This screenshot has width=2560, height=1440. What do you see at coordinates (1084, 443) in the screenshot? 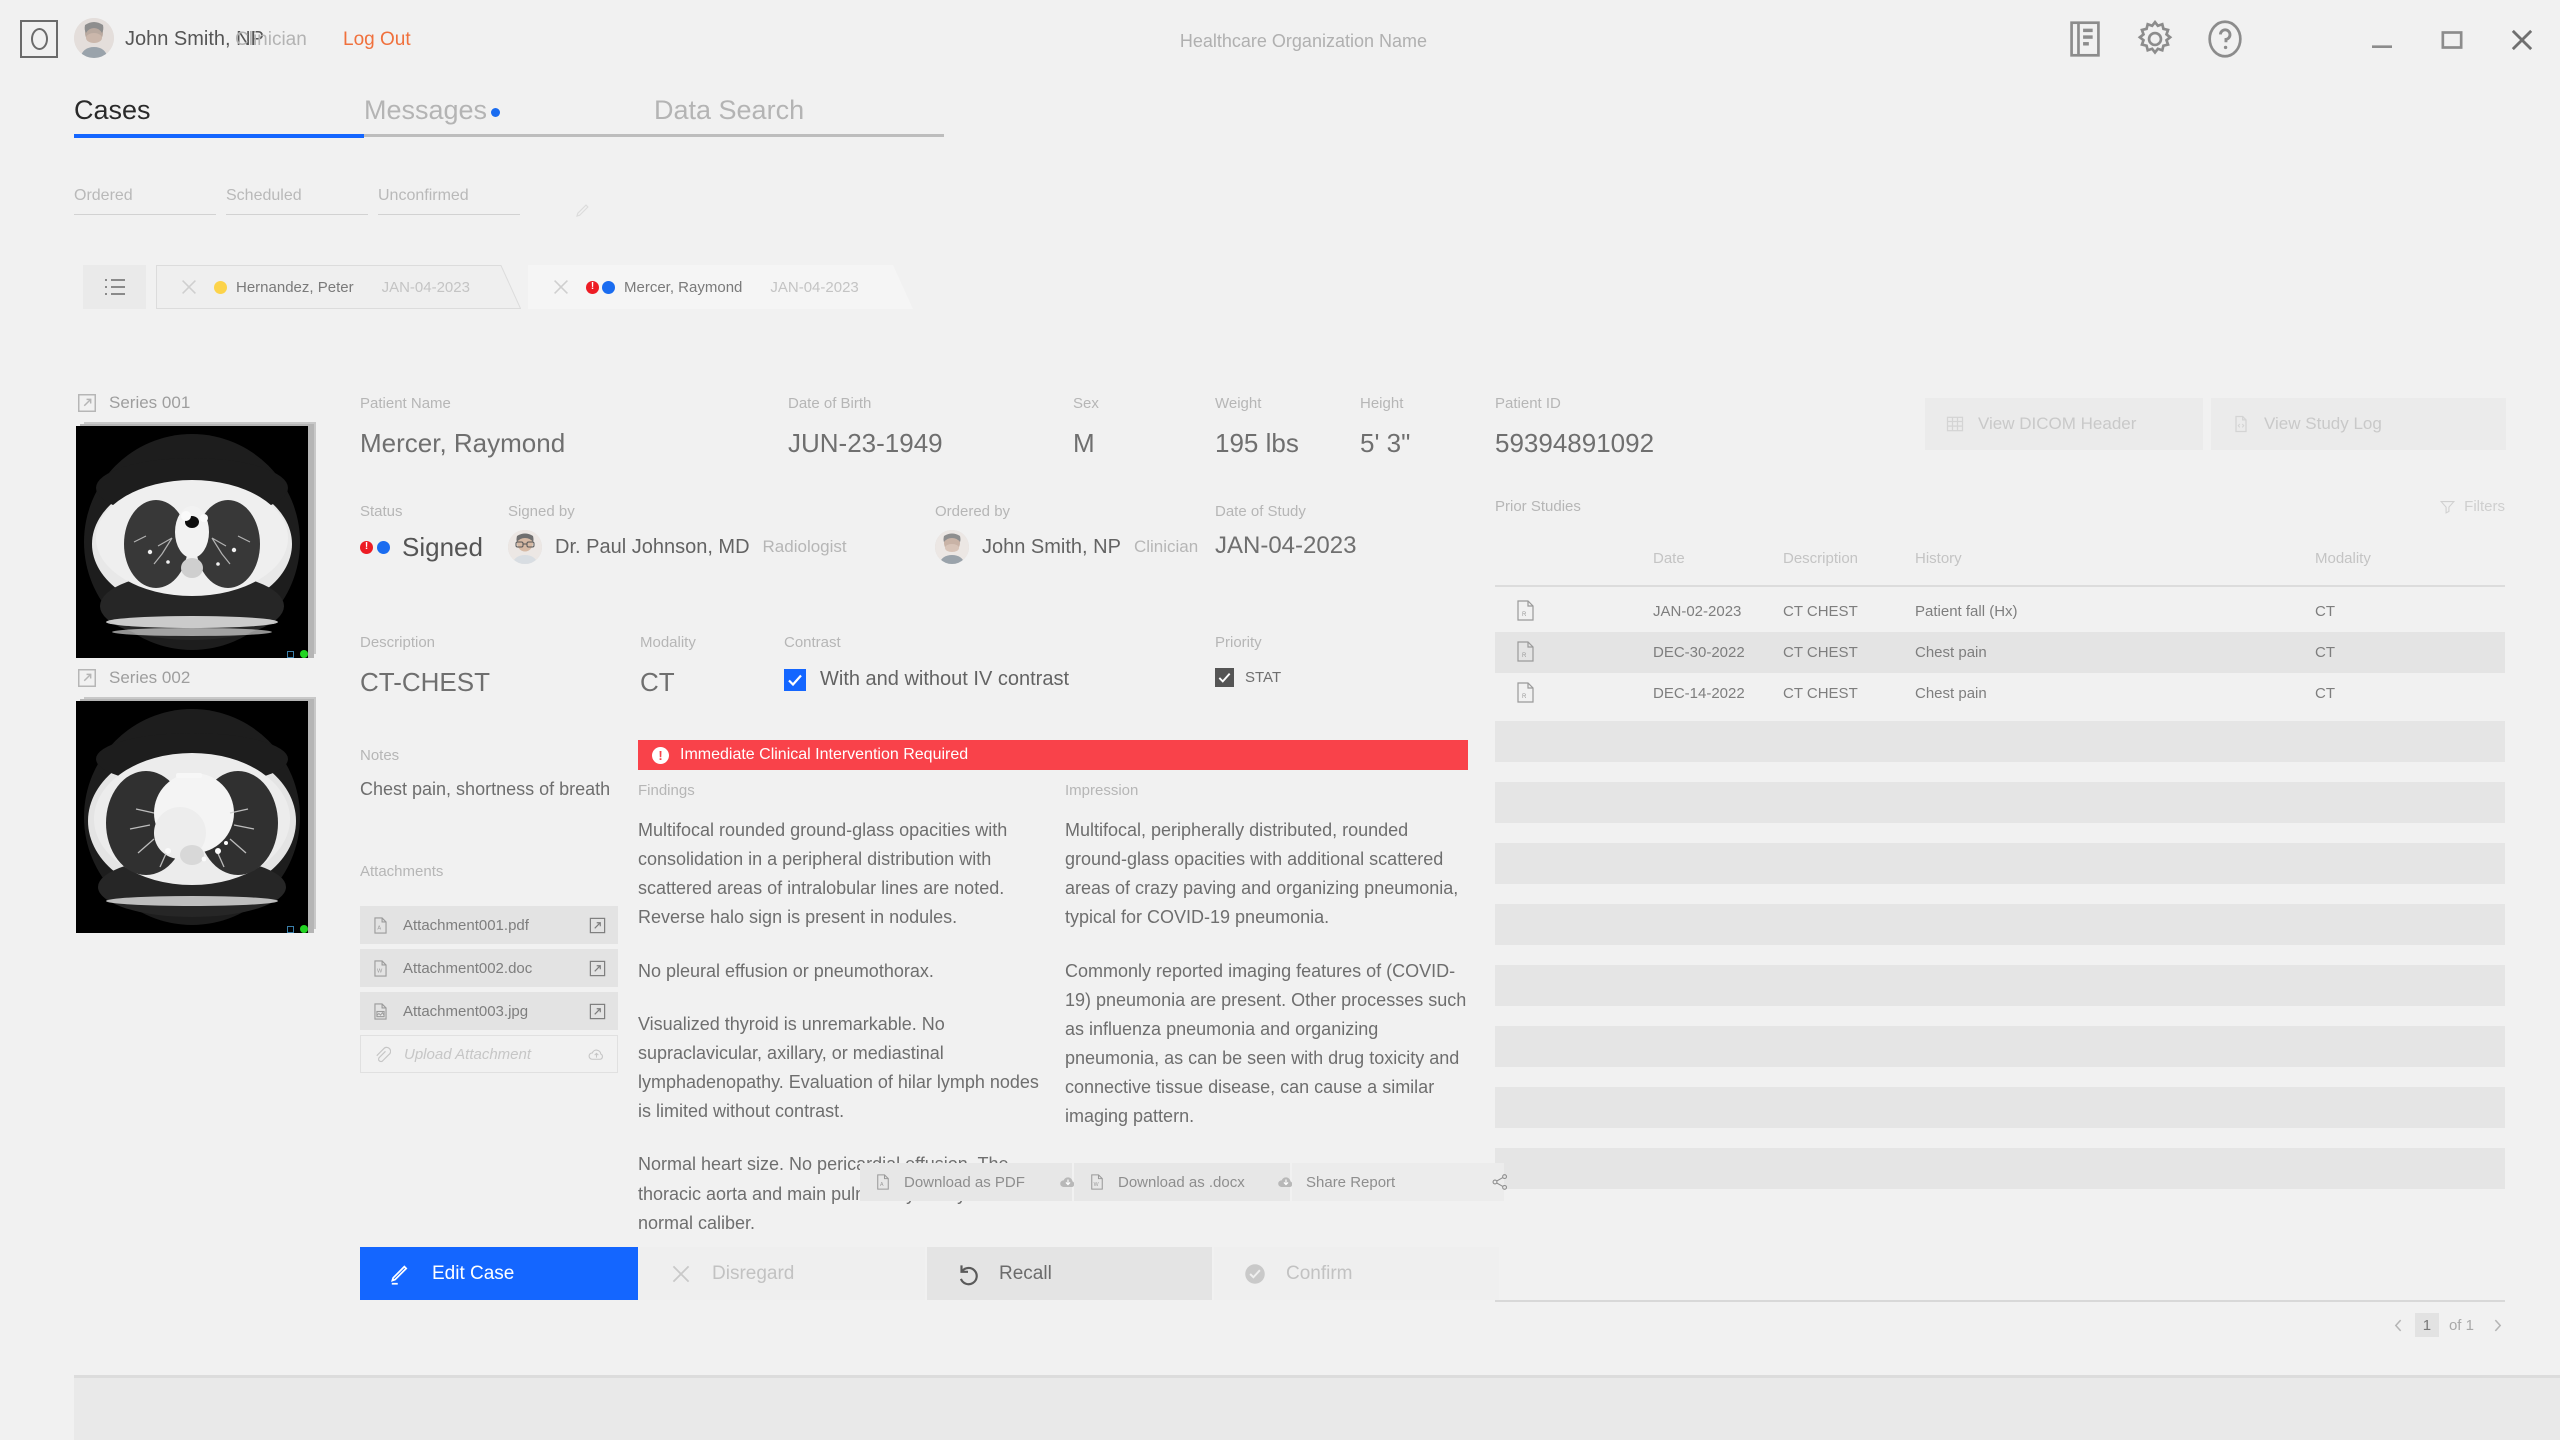
I see `sex-value: M` at bounding box center [1084, 443].